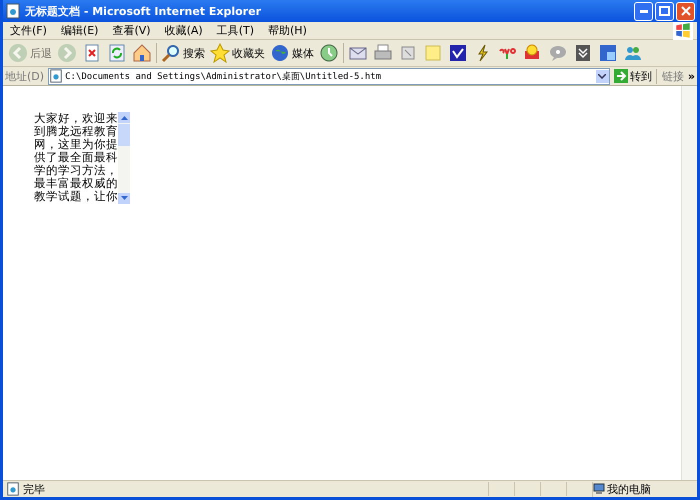  What do you see at coordinates (117, 53) in the screenshot?
I see `refresh-icon` at bounding box center [117, 53].